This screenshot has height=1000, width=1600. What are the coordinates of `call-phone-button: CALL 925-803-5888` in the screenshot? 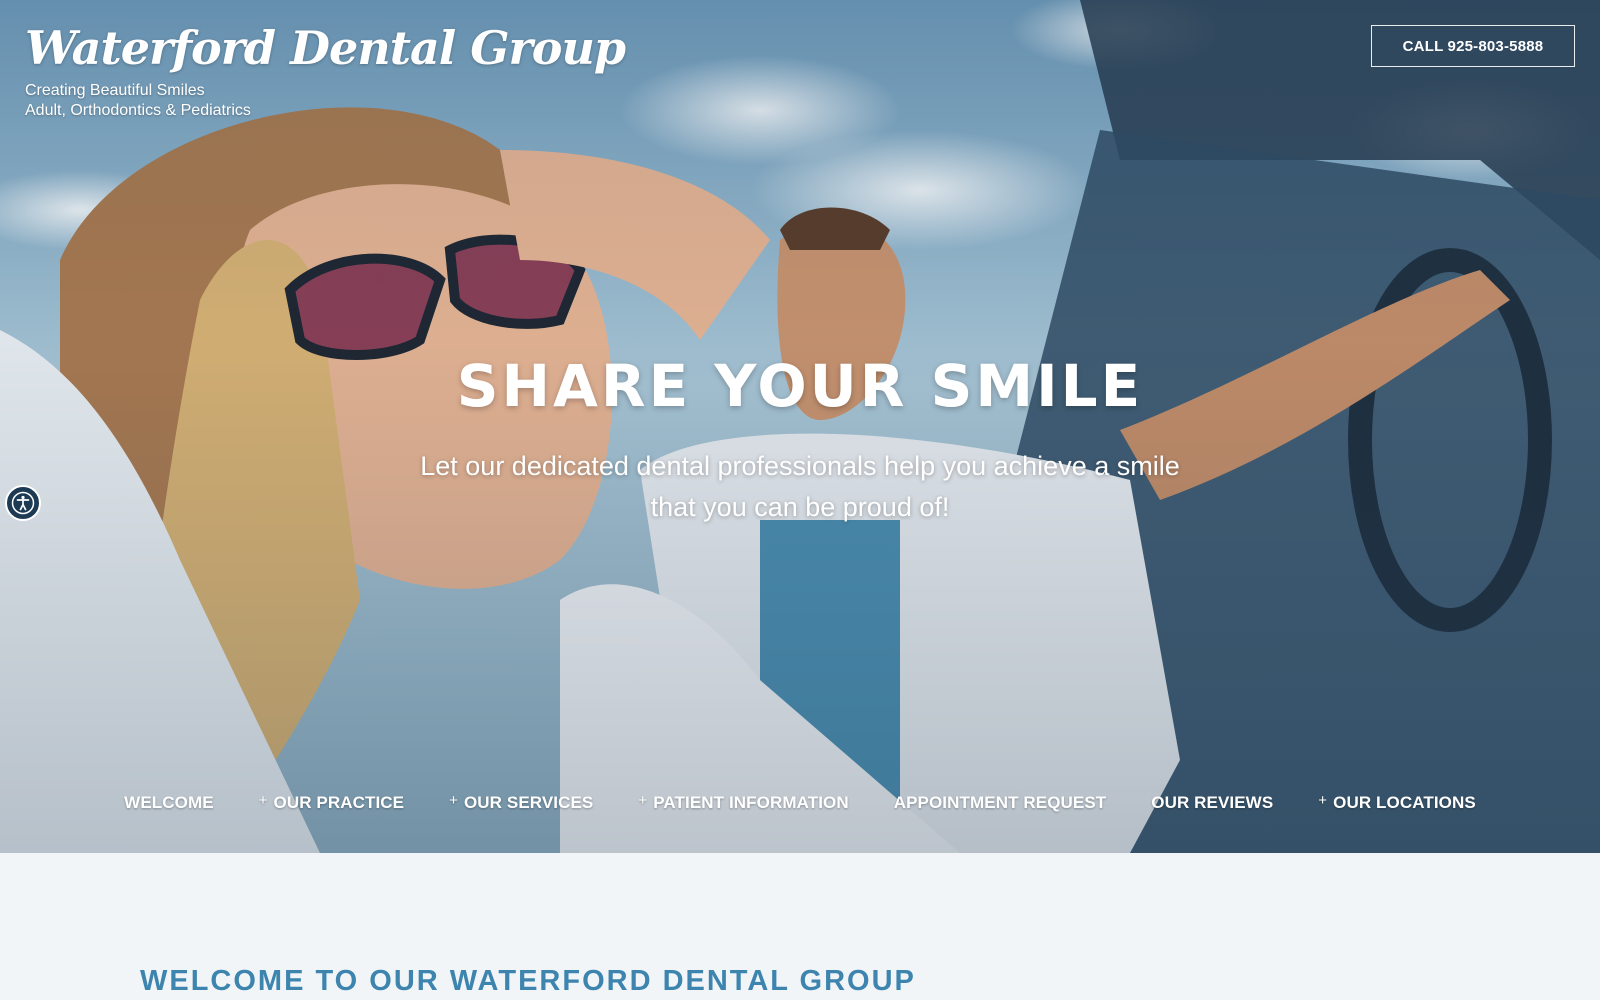 It's located at (1473, 46).